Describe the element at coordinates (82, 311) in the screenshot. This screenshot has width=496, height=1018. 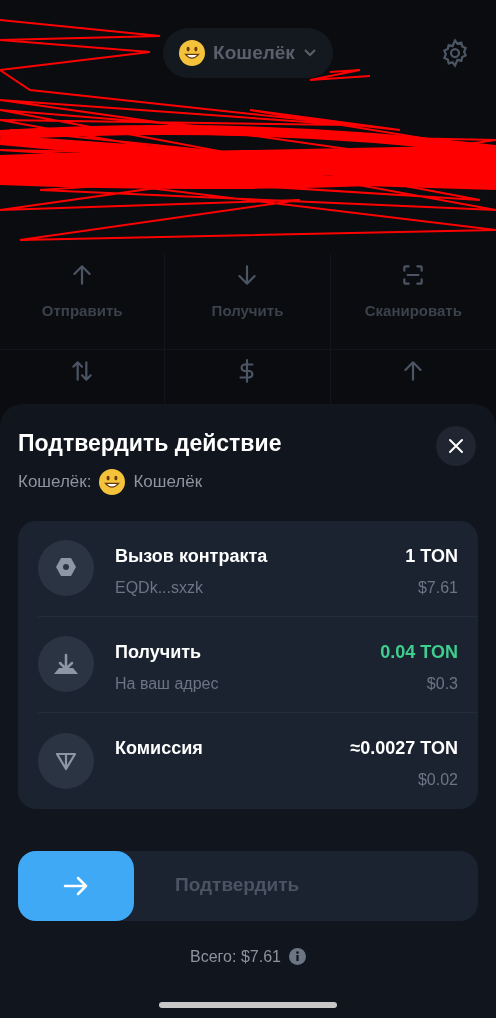
I see `action-label: Отправить` at that location.